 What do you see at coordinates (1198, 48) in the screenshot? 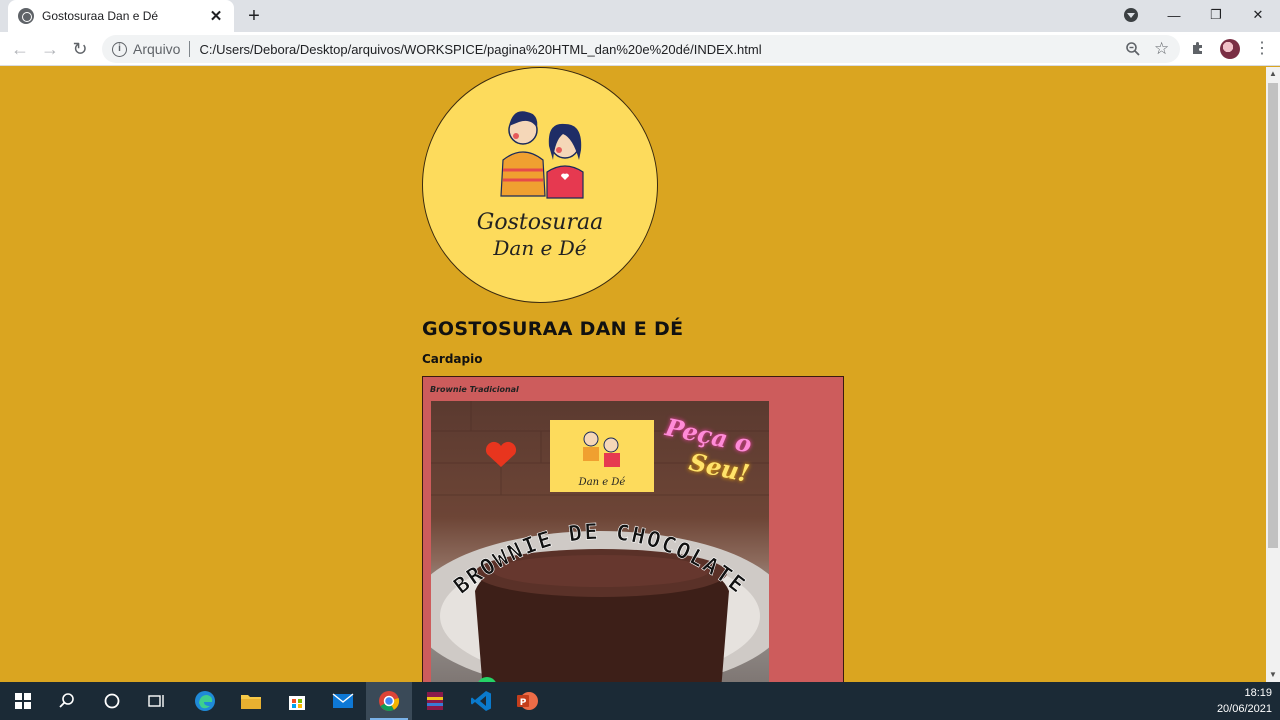
I see `extensions-icon` at bounding box center [1198, 48].